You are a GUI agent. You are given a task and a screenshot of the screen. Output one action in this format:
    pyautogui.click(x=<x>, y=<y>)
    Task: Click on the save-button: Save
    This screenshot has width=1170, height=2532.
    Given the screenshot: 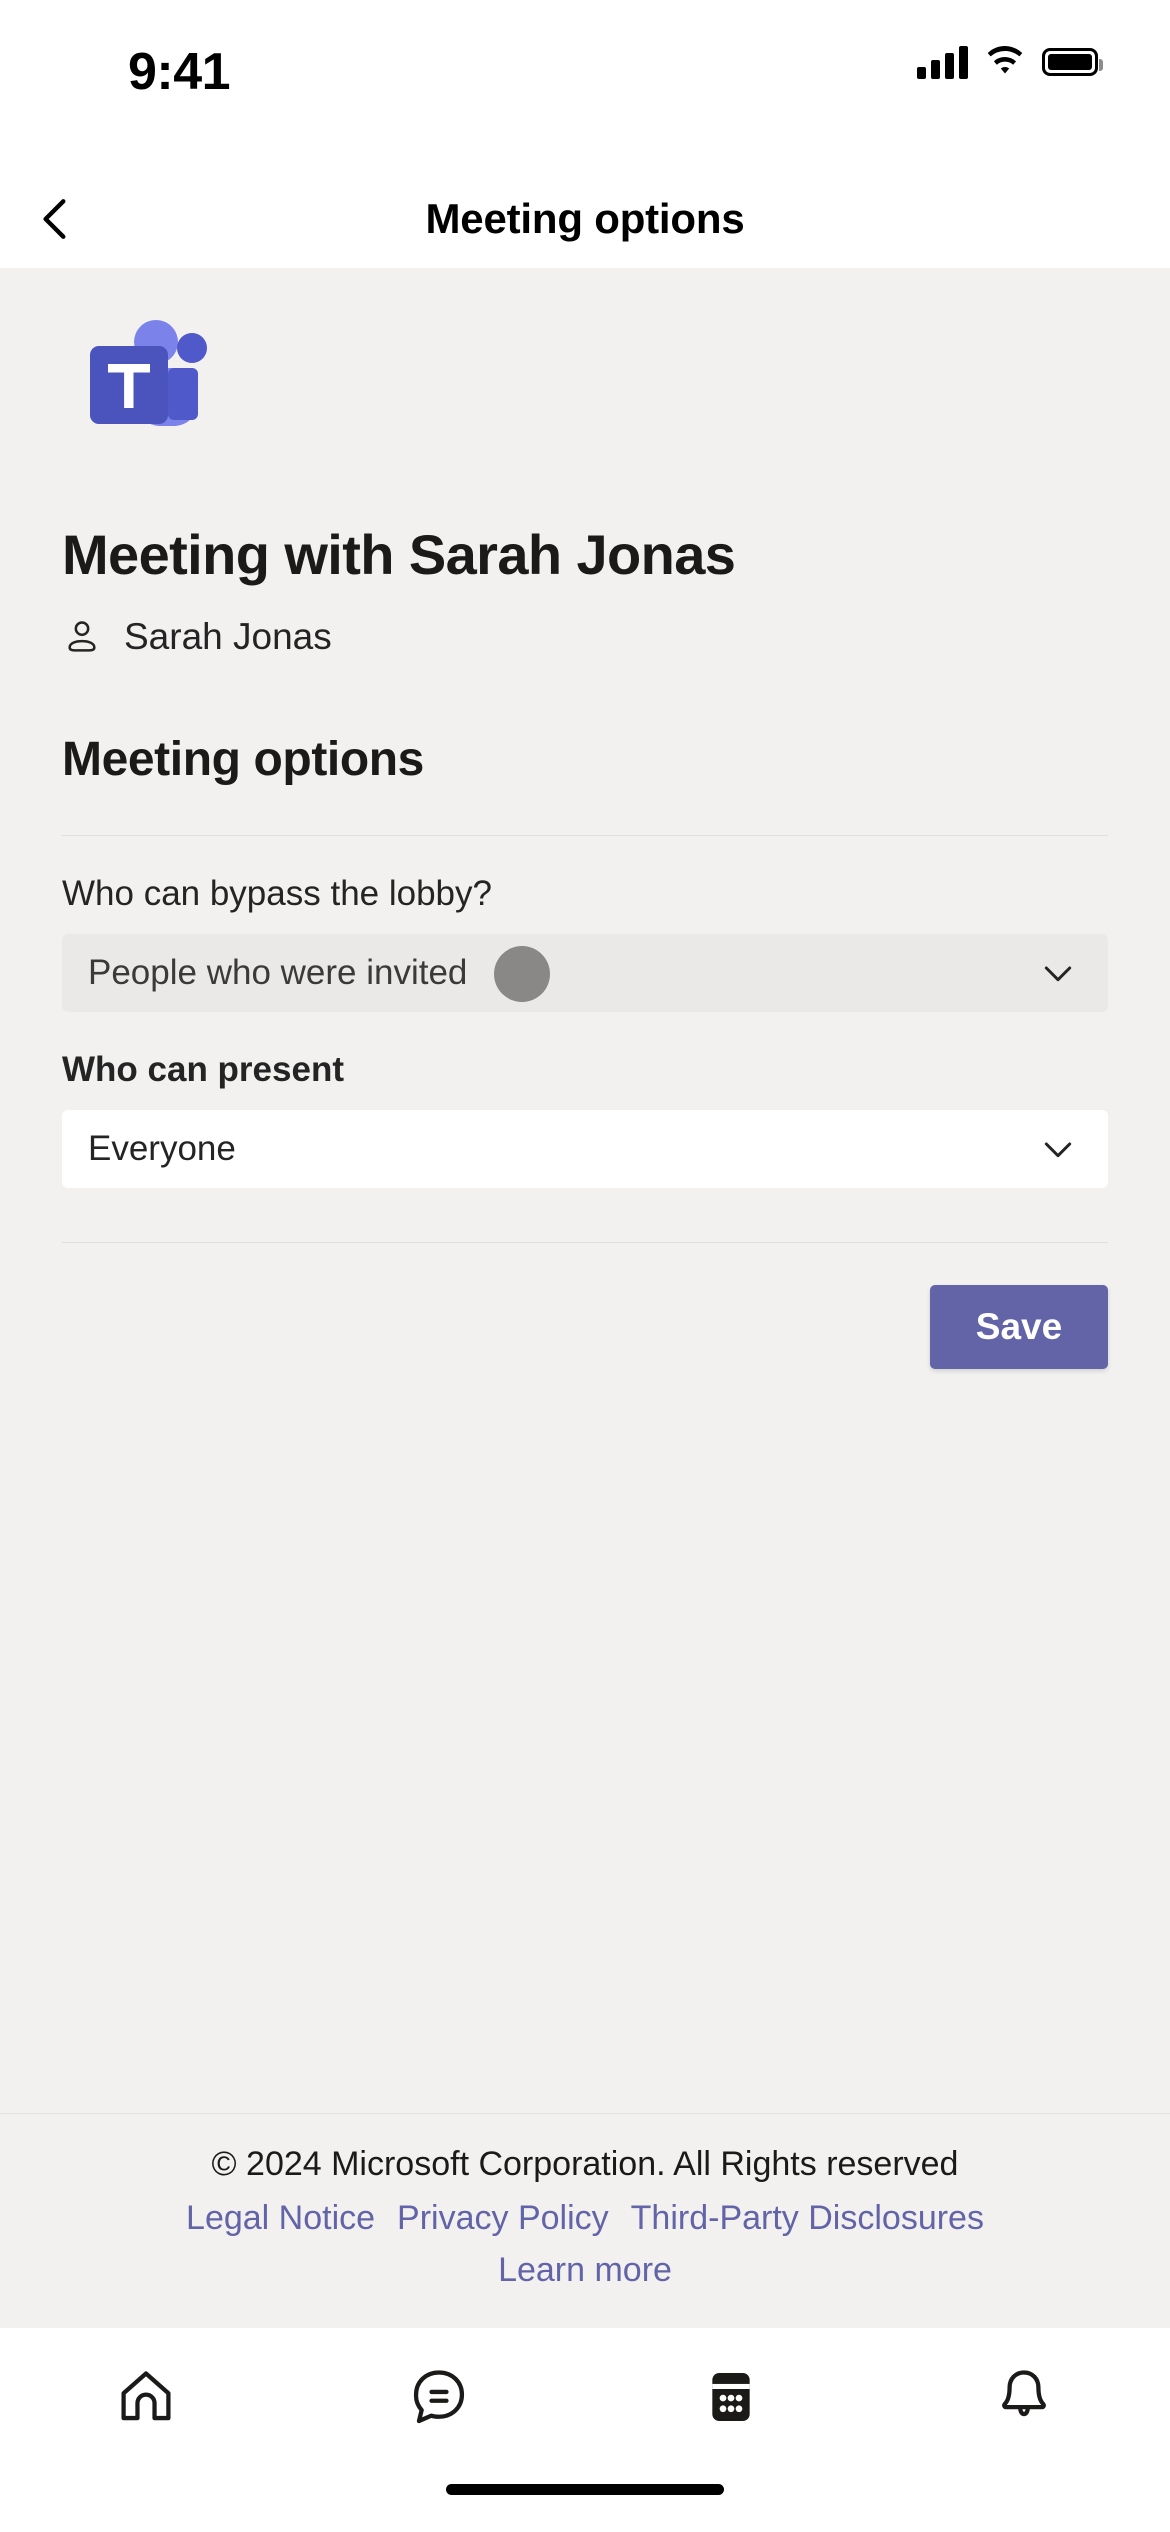 What is the action you would take?
    pyautogui.click(x=1019, y=1326)
    